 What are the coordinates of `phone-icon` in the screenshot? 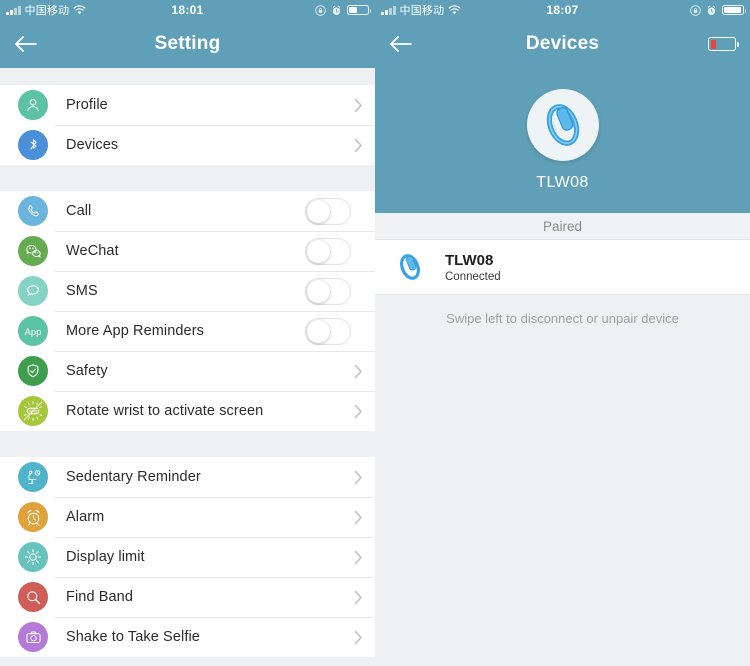 It's located at (33, 211).